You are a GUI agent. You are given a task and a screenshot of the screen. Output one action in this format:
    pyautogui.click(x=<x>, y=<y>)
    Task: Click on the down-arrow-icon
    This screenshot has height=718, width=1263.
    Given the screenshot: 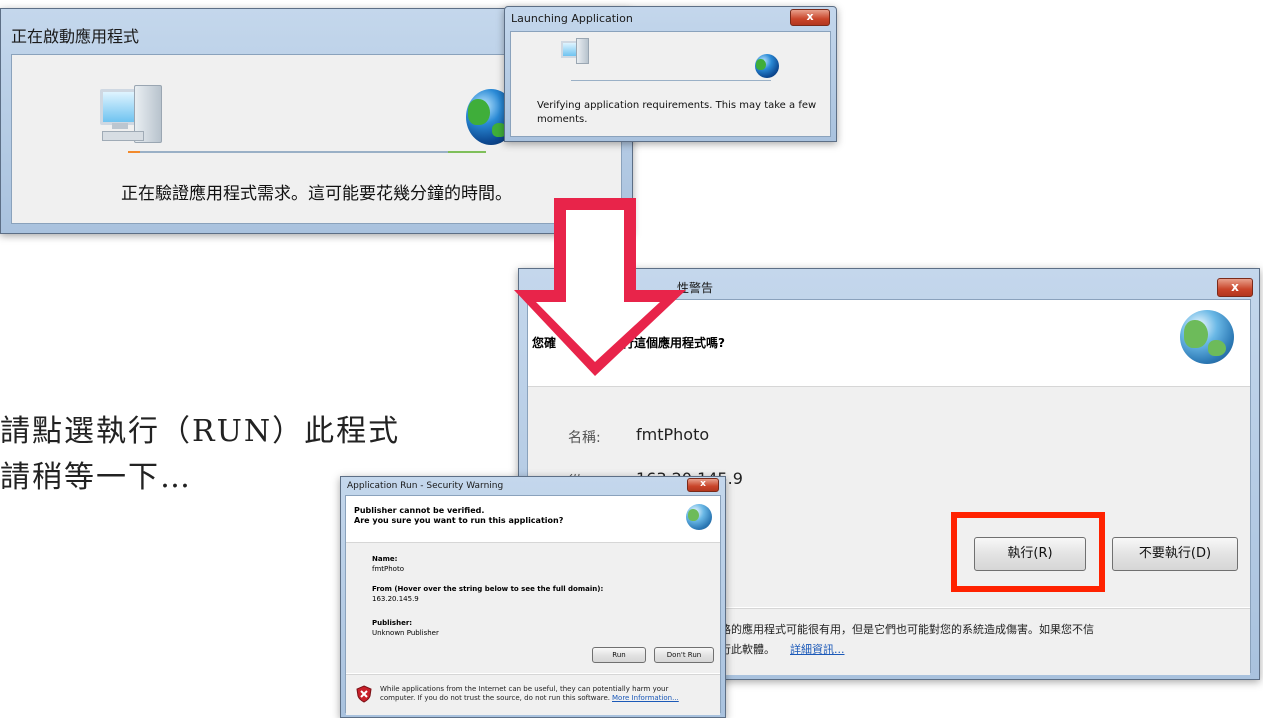 What is the action you would take?
    pyautogui.click(x=600, y=287)
    